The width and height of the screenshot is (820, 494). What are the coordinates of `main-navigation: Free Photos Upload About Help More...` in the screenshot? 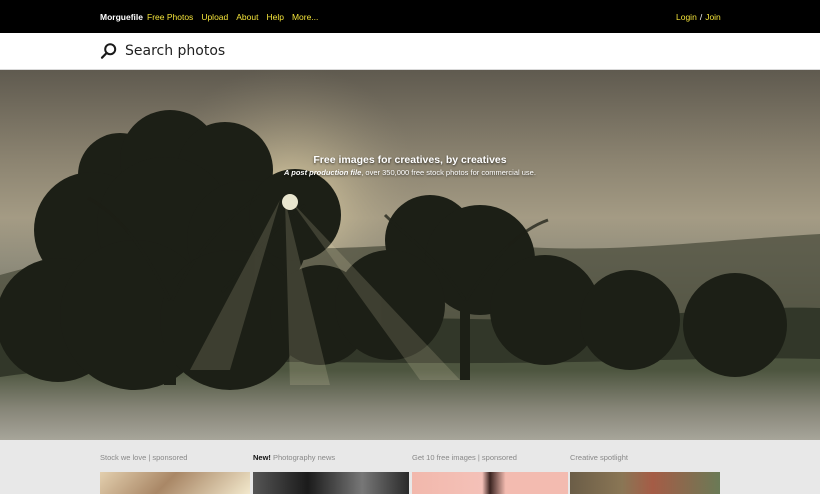 It's located at (232, 17).